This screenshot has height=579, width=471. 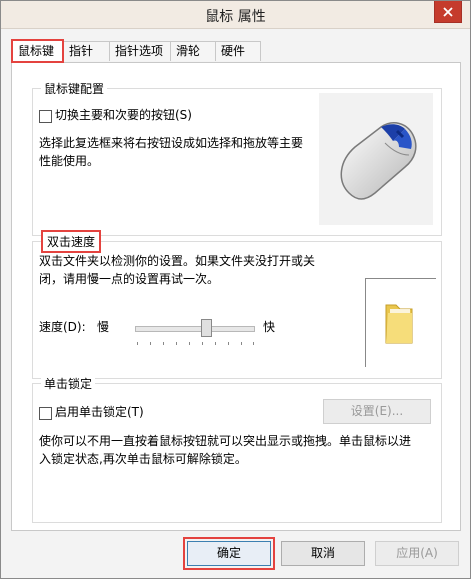 What do you see at coordinates (103, 327) in the screenshot?
I see `speed-slow-label: 慢` at bounding box center [103, 327].